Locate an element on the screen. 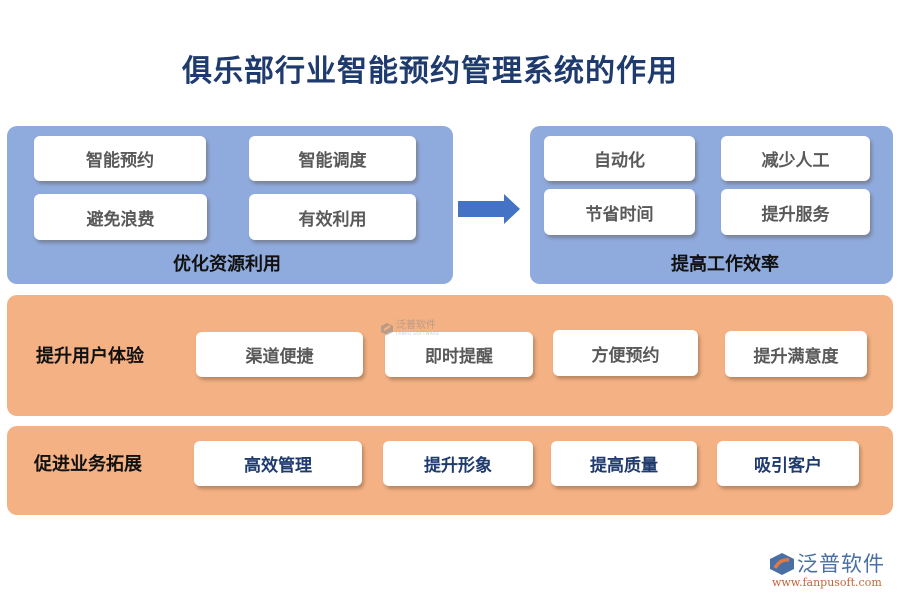  card-label: 节省时间 is located at coordinates (619, 214).